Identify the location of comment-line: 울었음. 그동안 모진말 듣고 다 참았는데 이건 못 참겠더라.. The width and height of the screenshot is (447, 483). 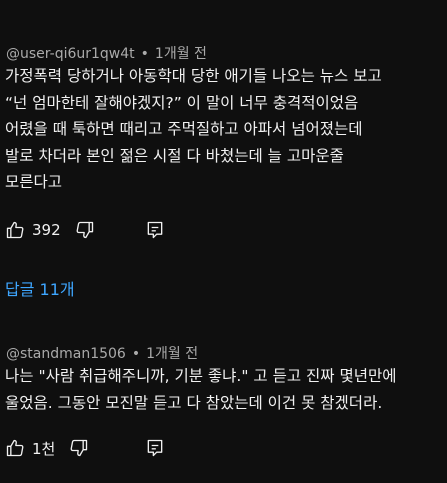
(194, 402).